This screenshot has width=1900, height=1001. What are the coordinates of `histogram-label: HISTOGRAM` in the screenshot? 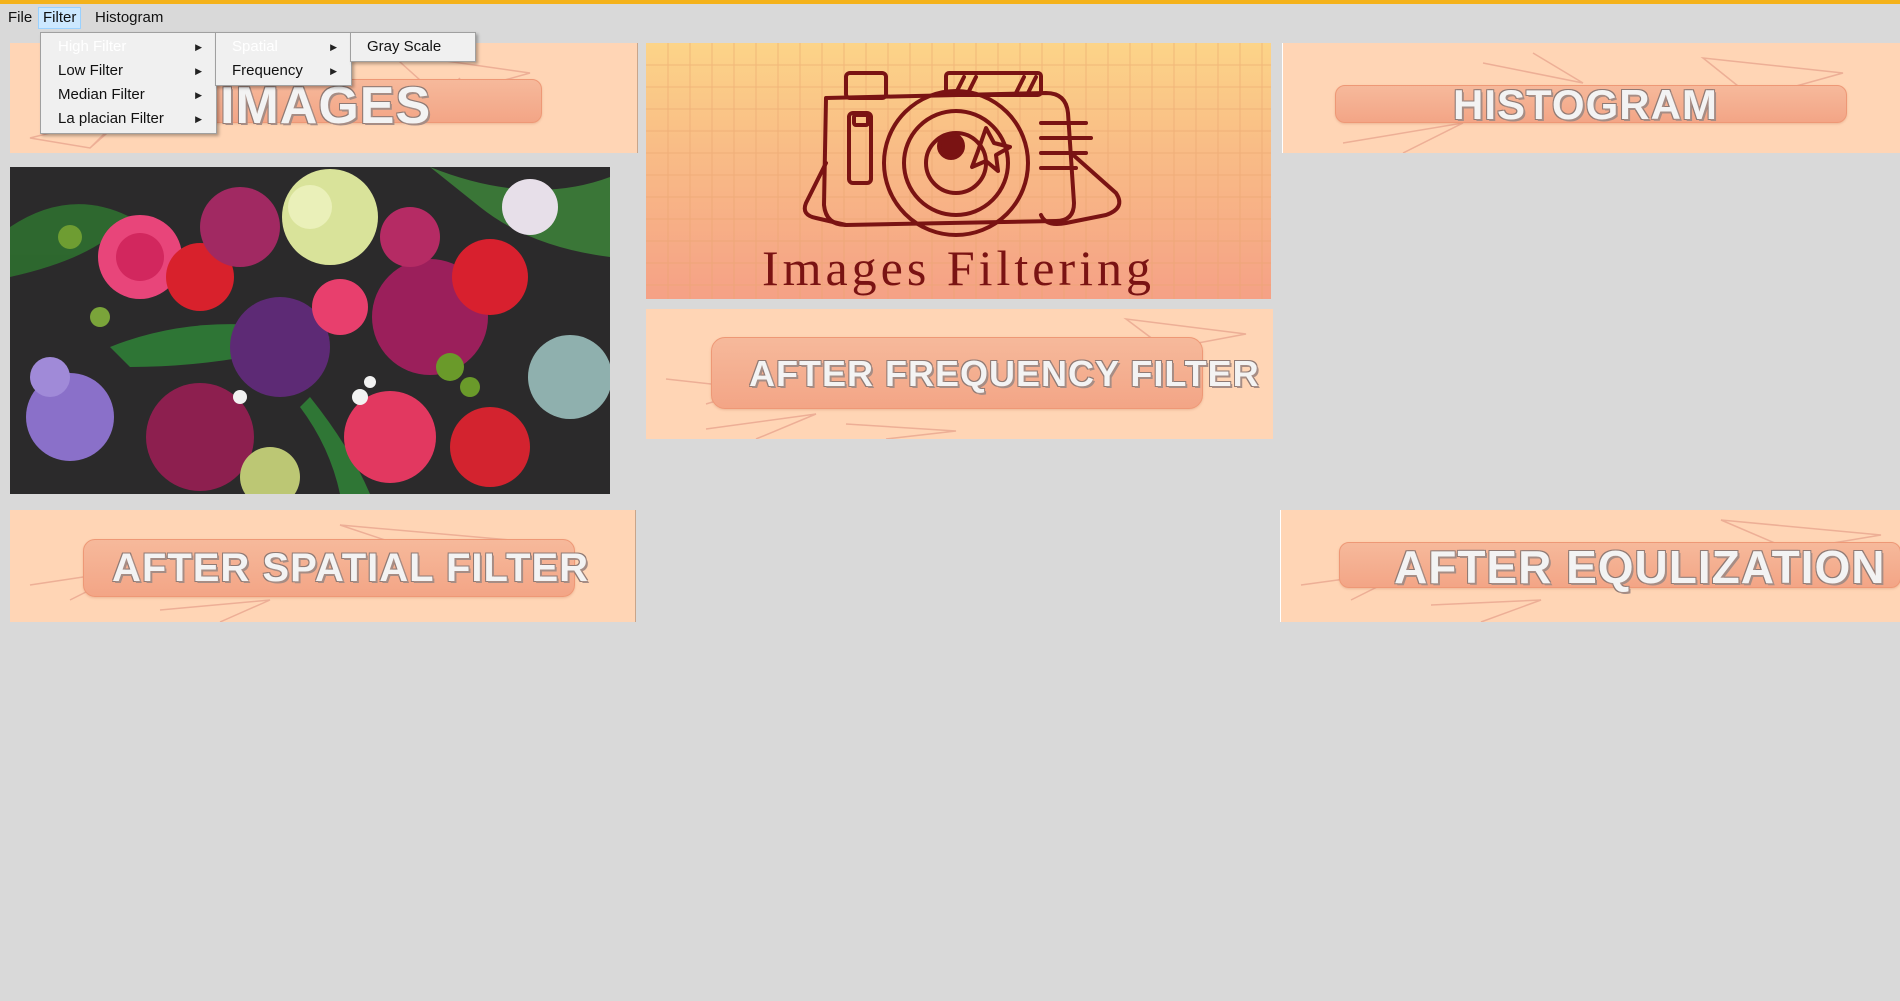 It's located at (1585, 104).